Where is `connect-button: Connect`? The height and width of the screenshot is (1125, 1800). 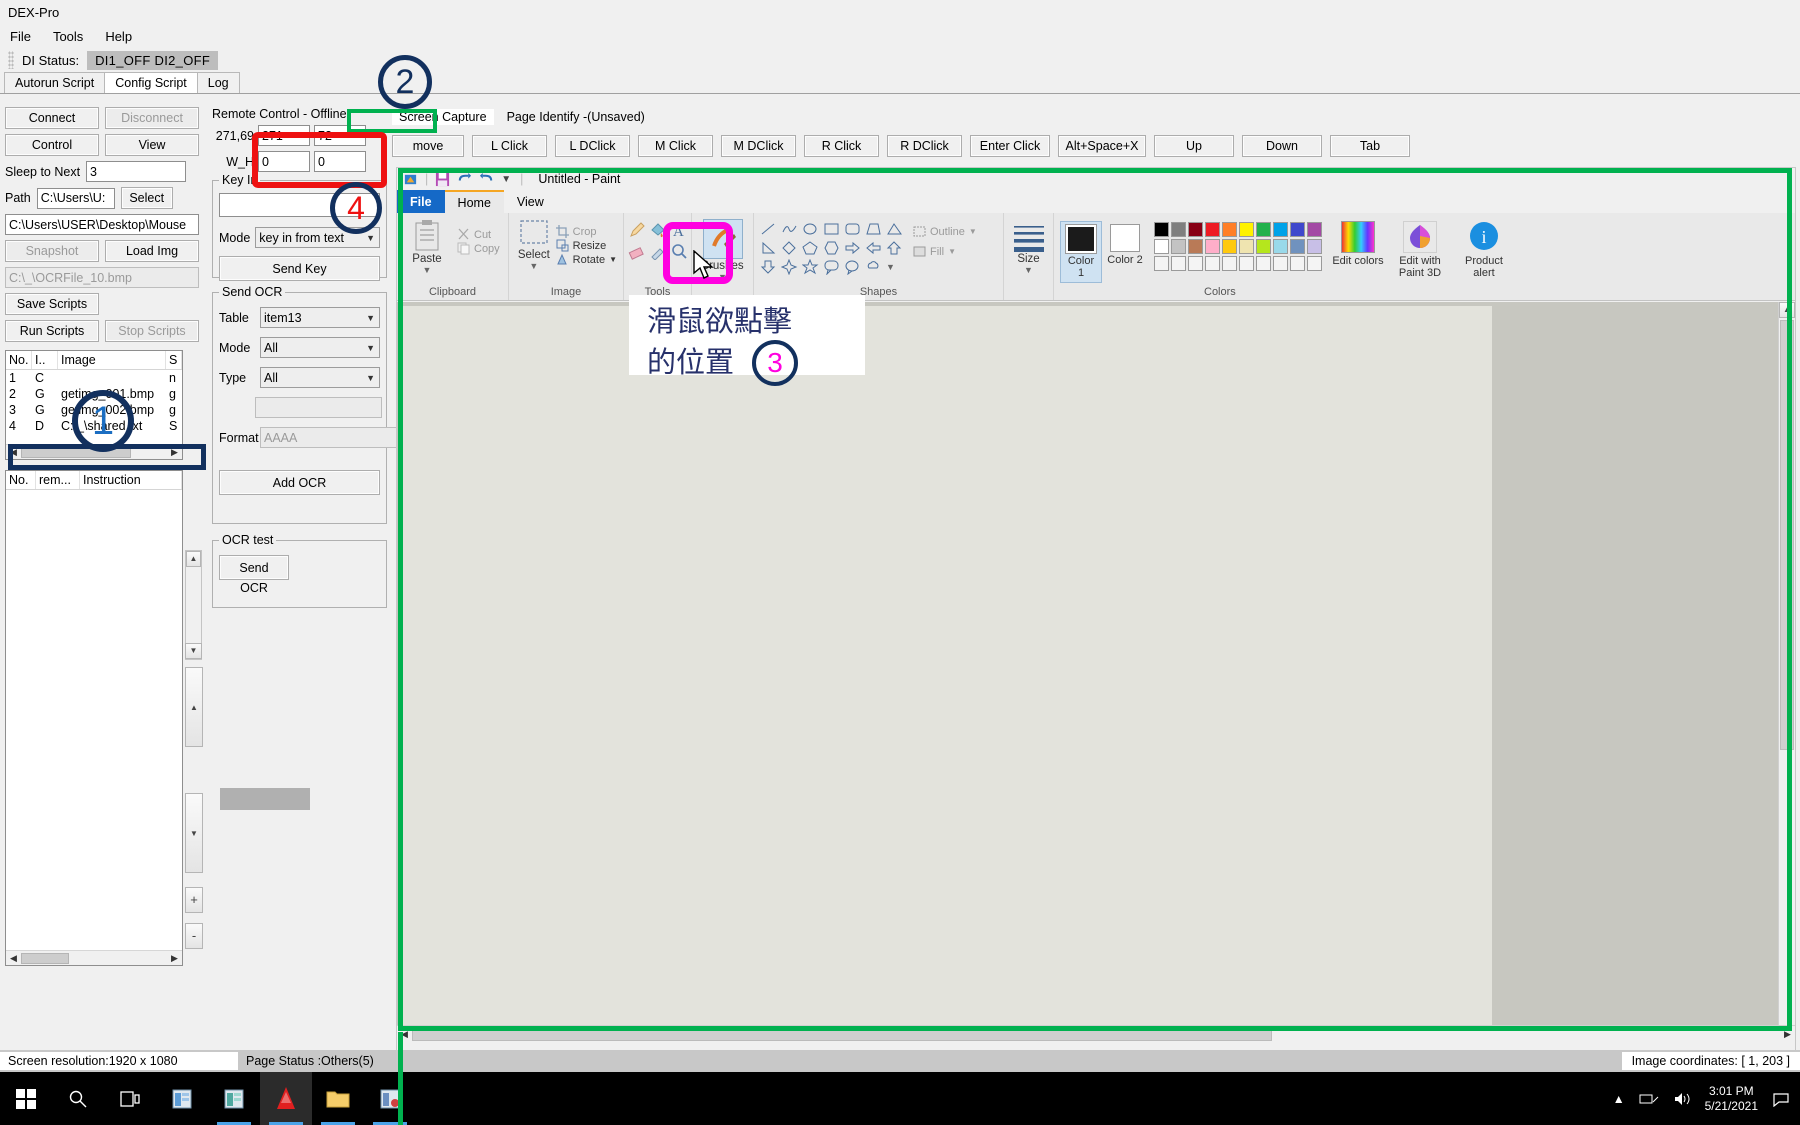
connect-button: Connect is located at coordinates (52, 118).